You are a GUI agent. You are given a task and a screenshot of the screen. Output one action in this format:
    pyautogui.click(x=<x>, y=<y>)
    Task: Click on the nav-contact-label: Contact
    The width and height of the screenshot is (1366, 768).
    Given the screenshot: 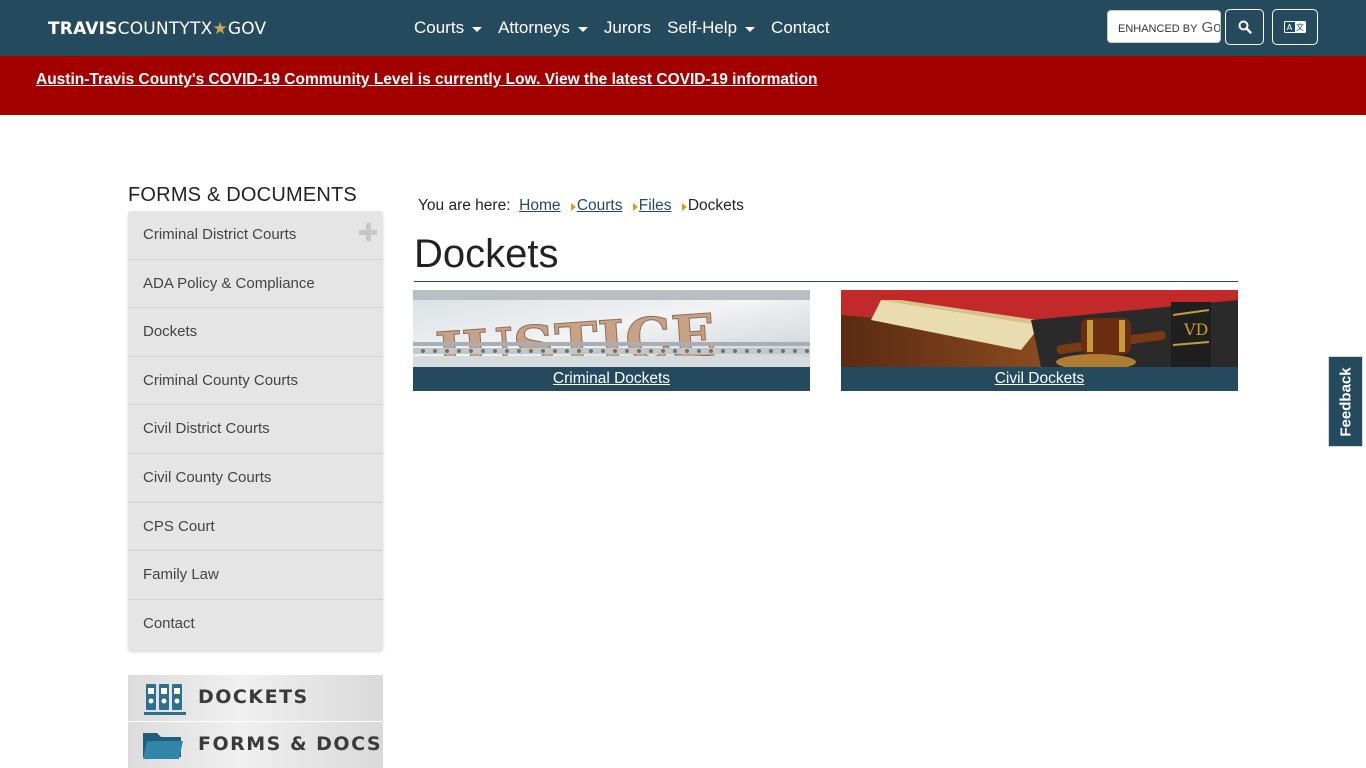 What is the action you would take?
    pyautogui.click(x=800, y=27)
    